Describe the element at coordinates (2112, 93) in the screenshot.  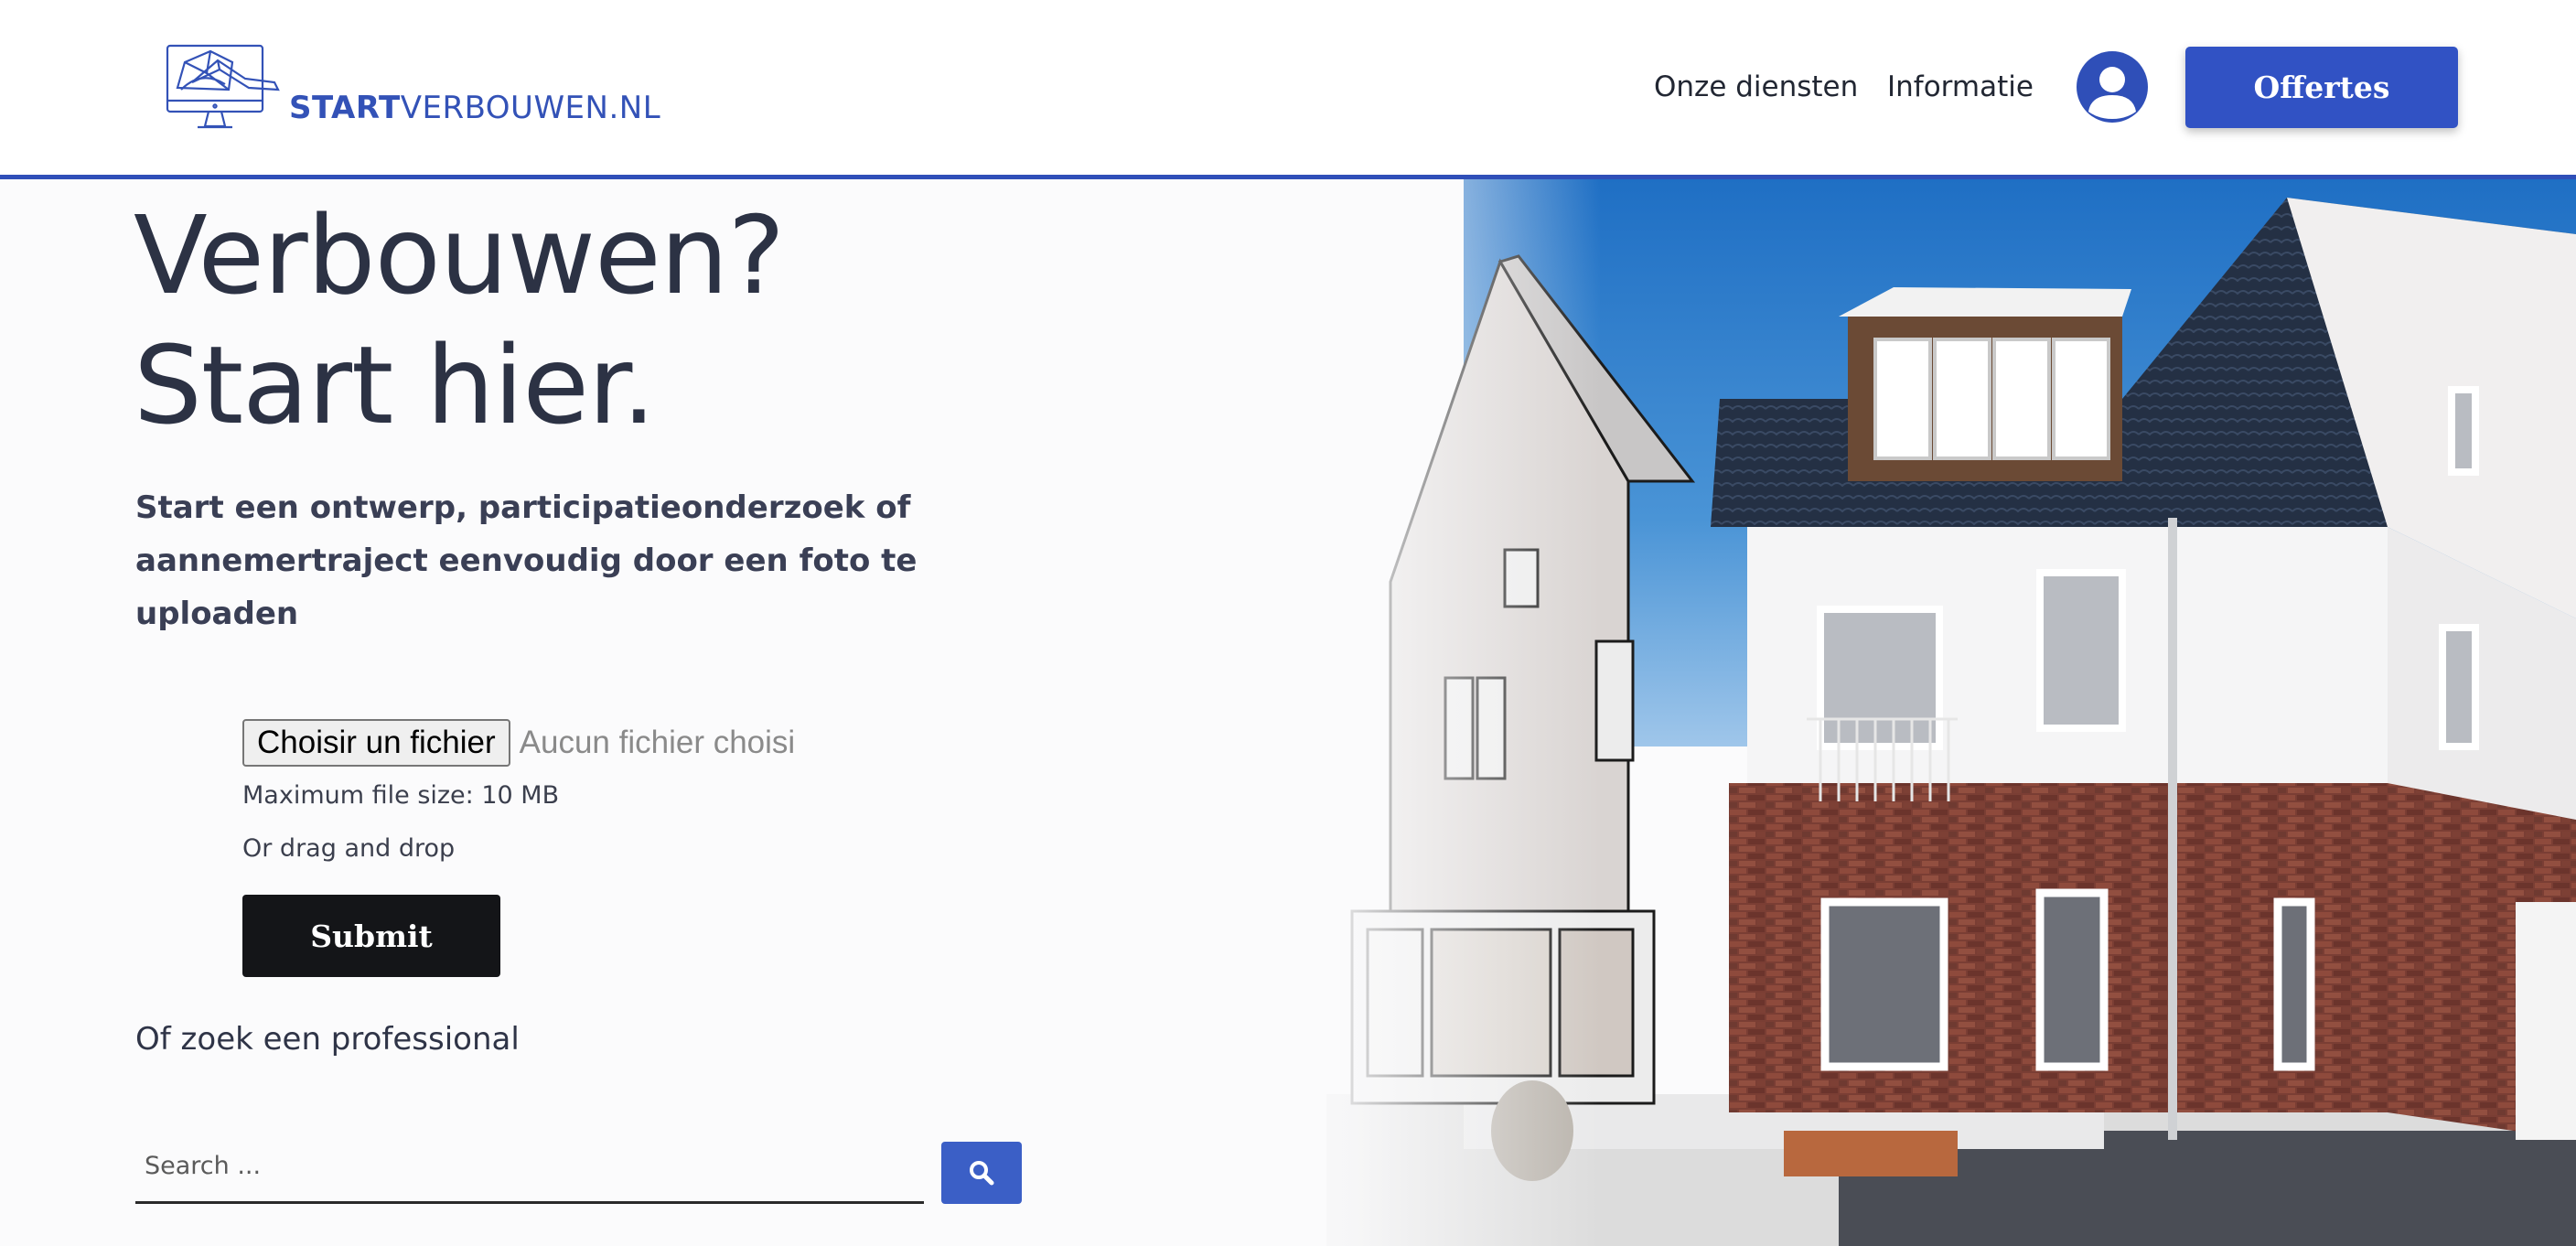
I see `user-icon` at that location.